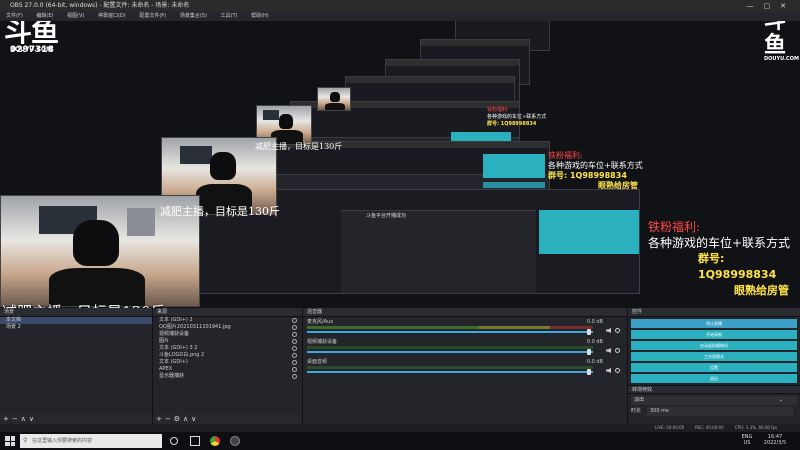 This screenshot has height=450, width=800. I want to click on cortana-icon, so click(174, 441).